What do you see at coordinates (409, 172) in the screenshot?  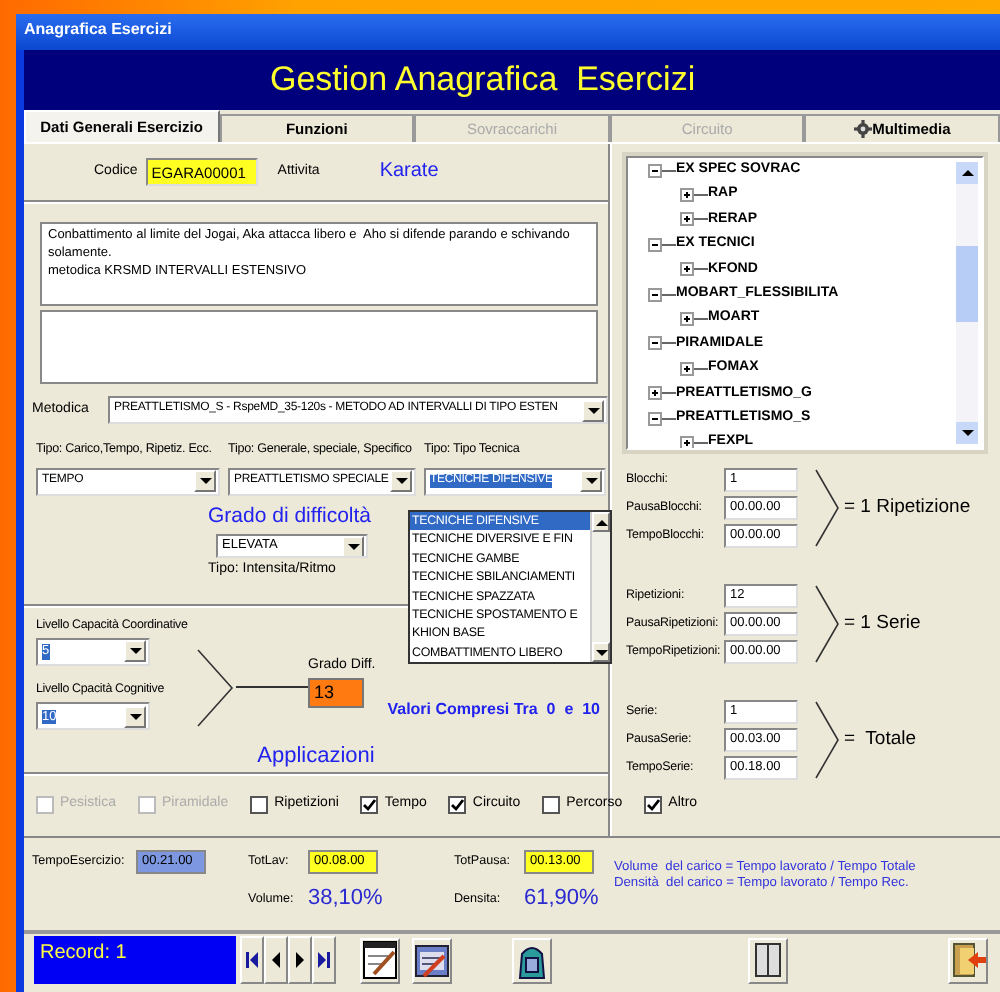 I see `activity-value: Karate` at bounding box center [409, 172].